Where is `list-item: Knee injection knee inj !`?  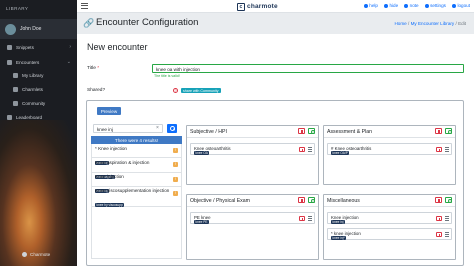 list-item: Knee injection knee inj ! is located at coordinates (136, 183).